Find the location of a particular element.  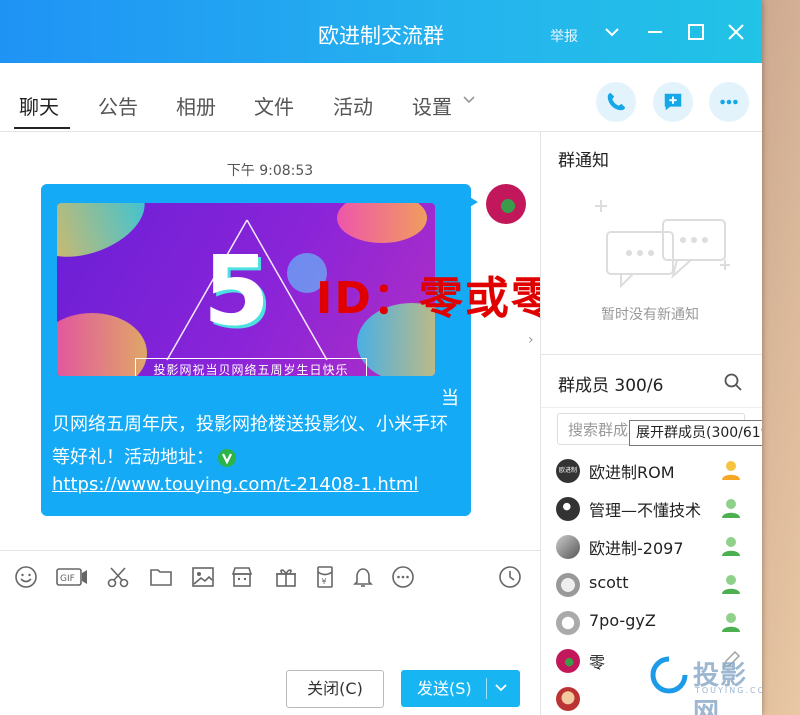

call-button is located at coordinates (616, 102).